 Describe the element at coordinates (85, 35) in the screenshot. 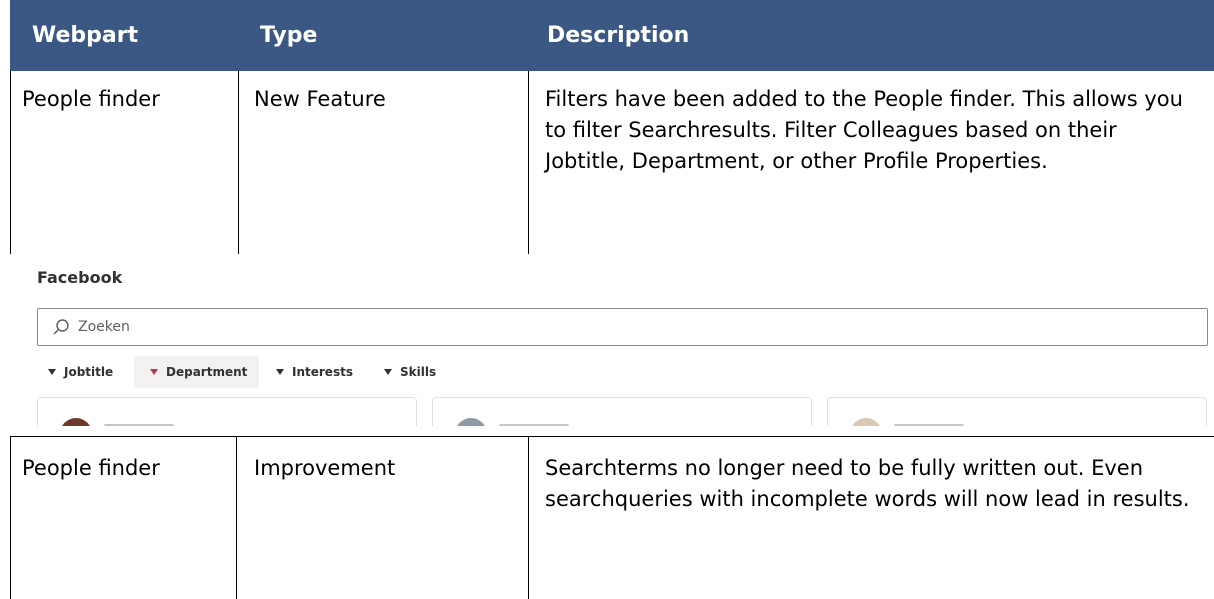

I see `header-webpart: Webpart` at that location.